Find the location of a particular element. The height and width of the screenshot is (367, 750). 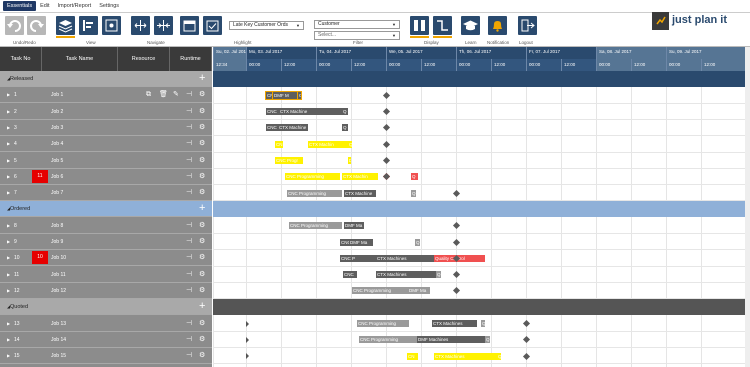

gantt-bar: CNC P is located at coordinates (358, 258).